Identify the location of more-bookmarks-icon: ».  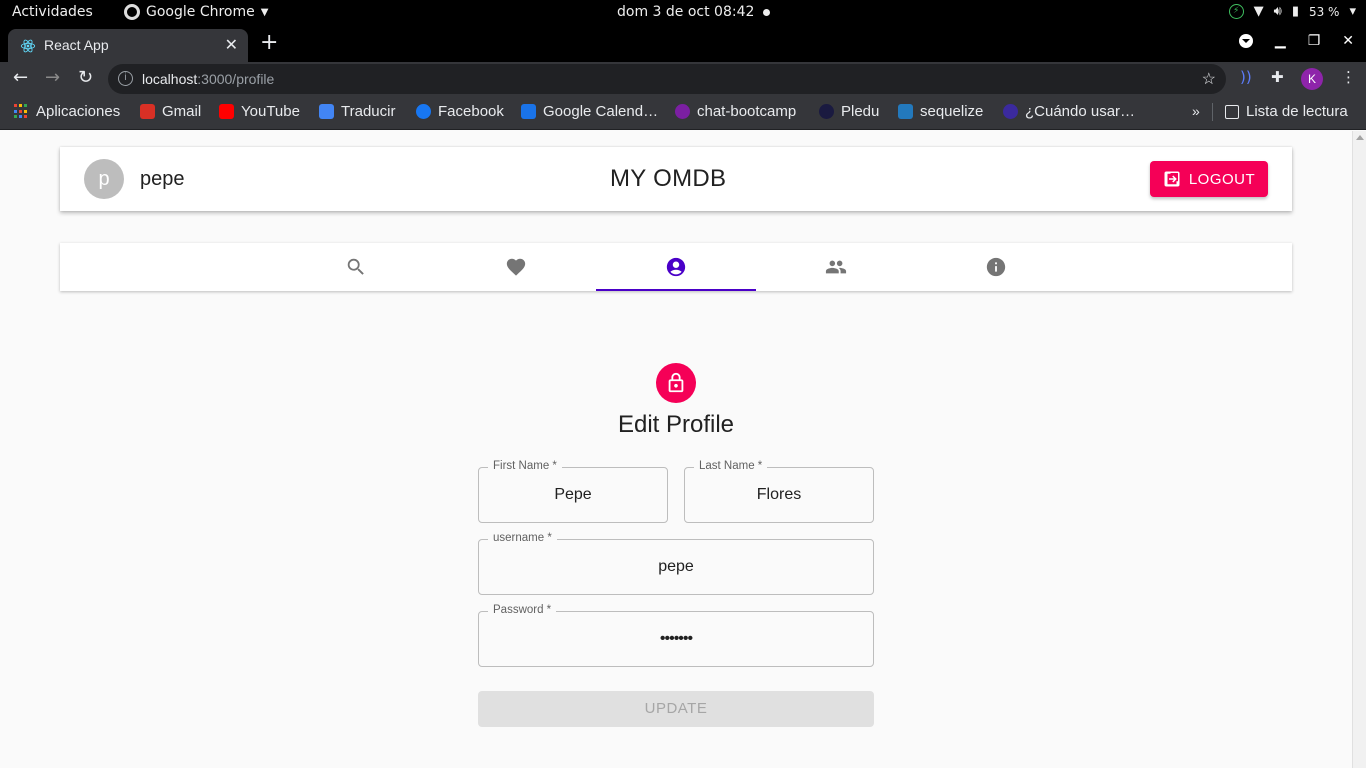
(1196, 111).